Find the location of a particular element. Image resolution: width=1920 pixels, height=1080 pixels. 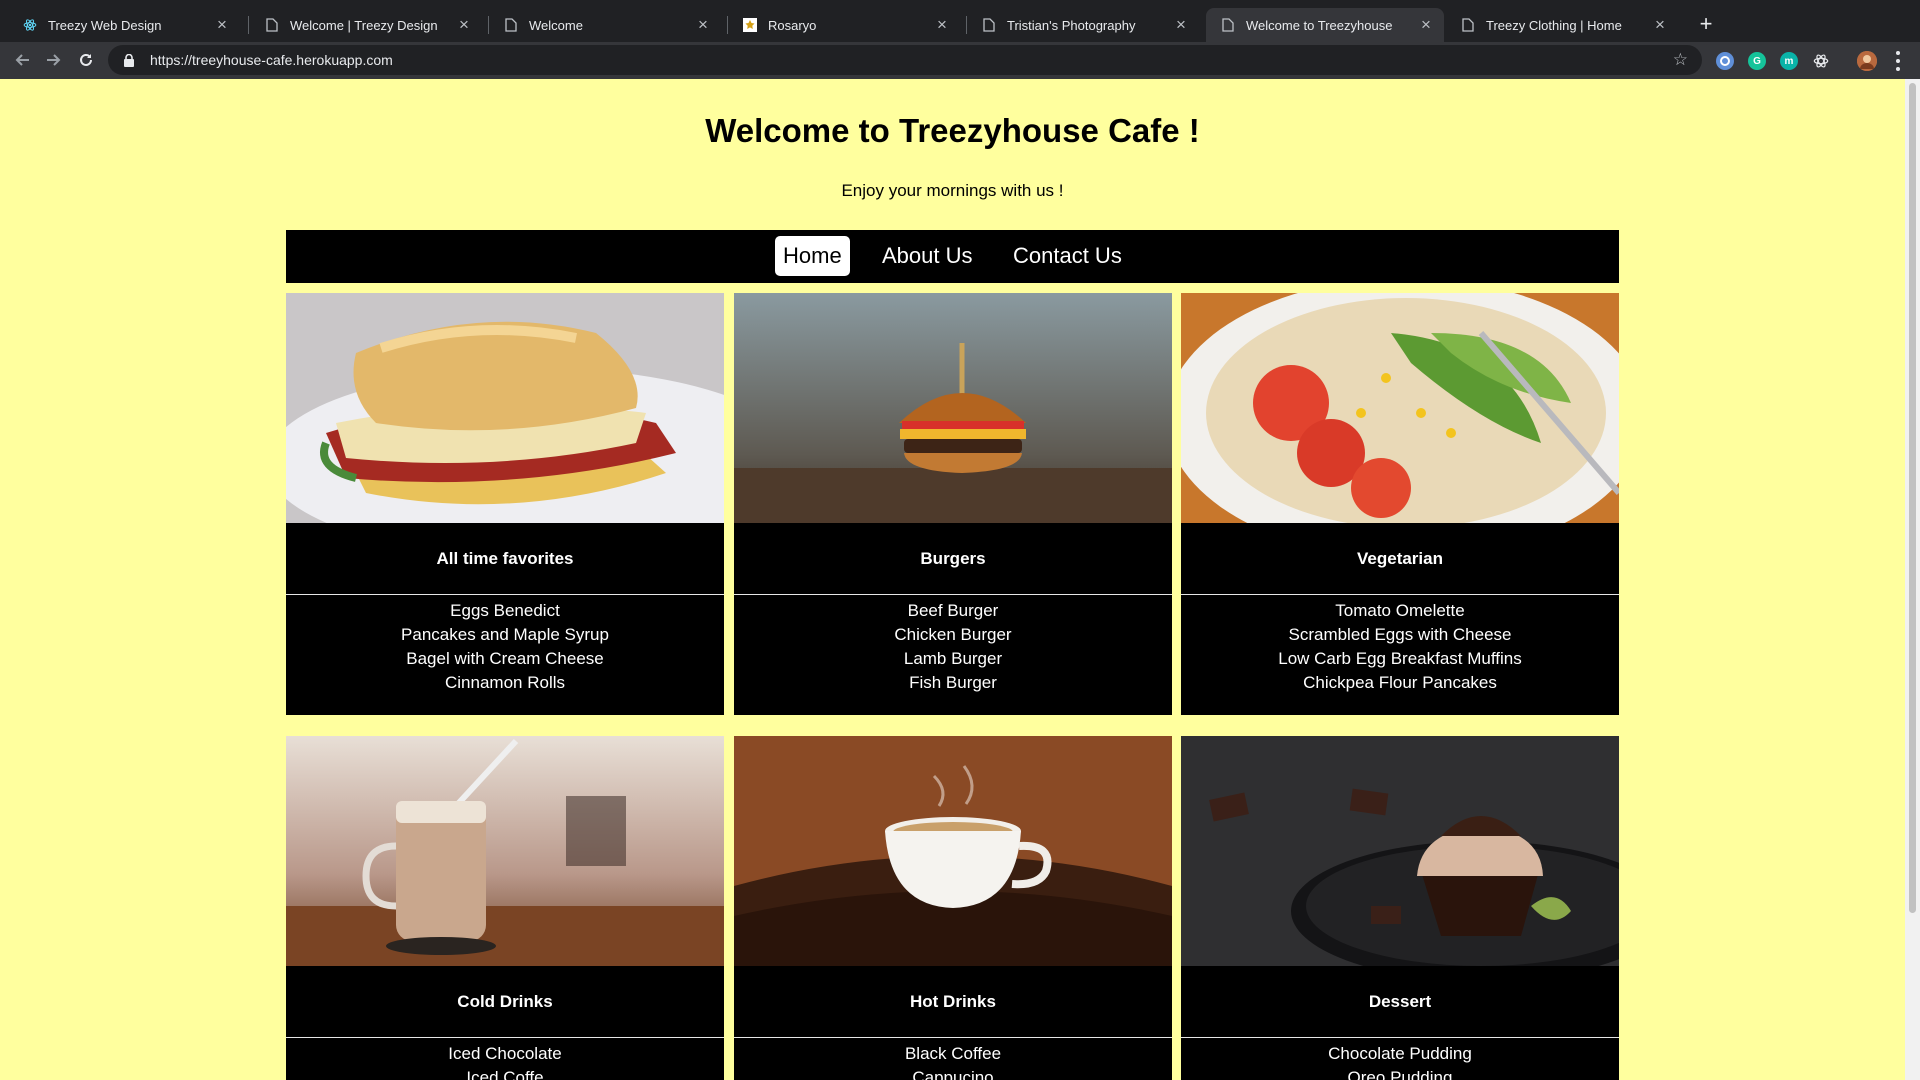

tab-divider is located at coordinates (248, 25).